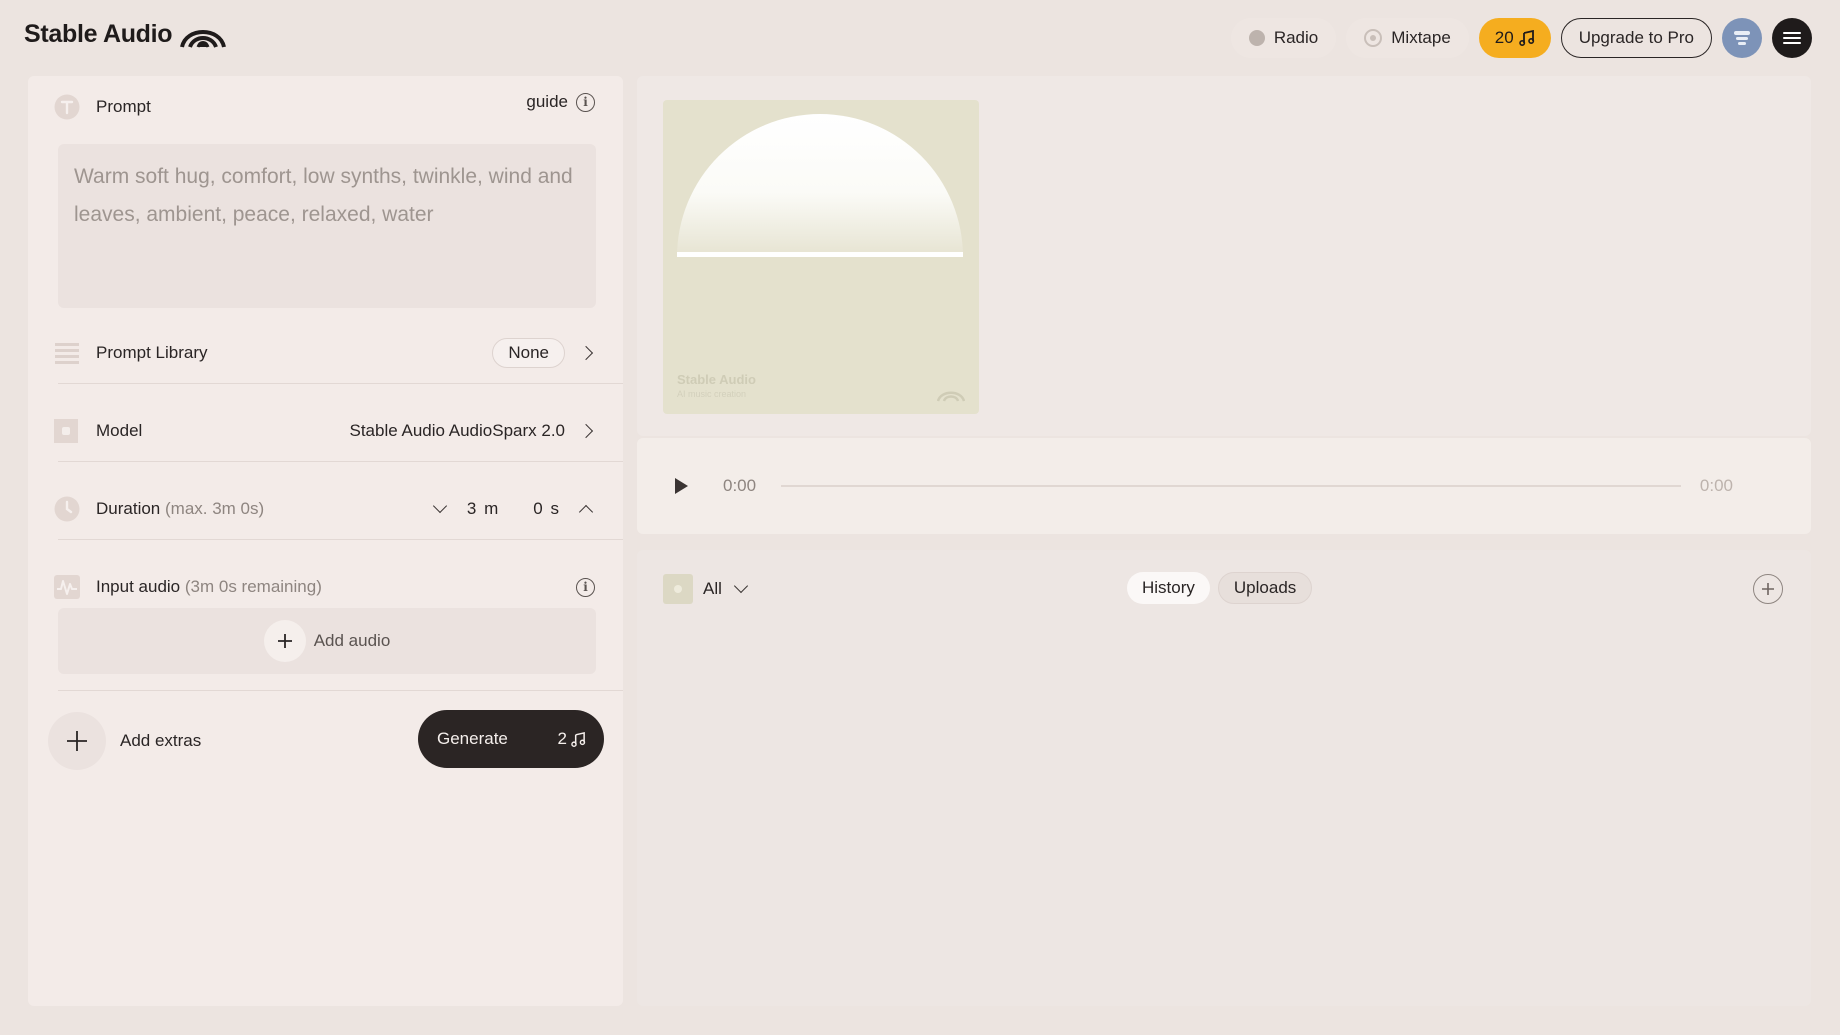 Image resolution: width=1840 pixels, height=1035 pixels. What do you see at coordinates (119, 430) in the screenshot?
I see `model-label: Model` at bounding box center [119, 430].